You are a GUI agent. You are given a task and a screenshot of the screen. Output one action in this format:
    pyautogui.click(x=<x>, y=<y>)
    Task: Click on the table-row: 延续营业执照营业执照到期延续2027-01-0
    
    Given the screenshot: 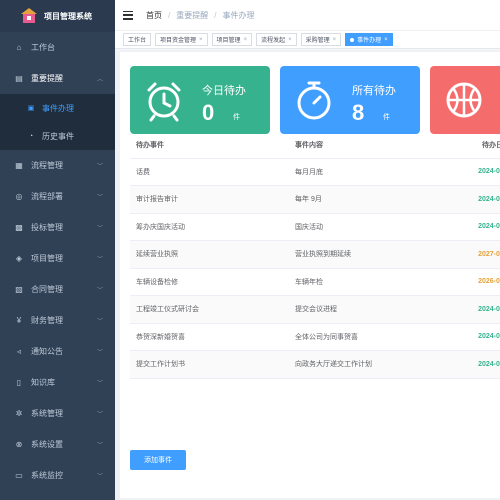 What is the action you would take?
    pyautogui.click(x=315, y=254)
    